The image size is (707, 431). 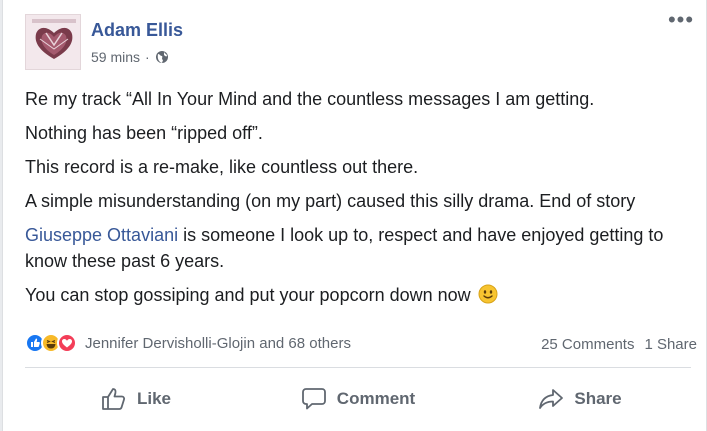 What do you see at coordinates (376, 398) in the screenshot?
I see `comment-label: Comment` at bounding box center [376, 398].